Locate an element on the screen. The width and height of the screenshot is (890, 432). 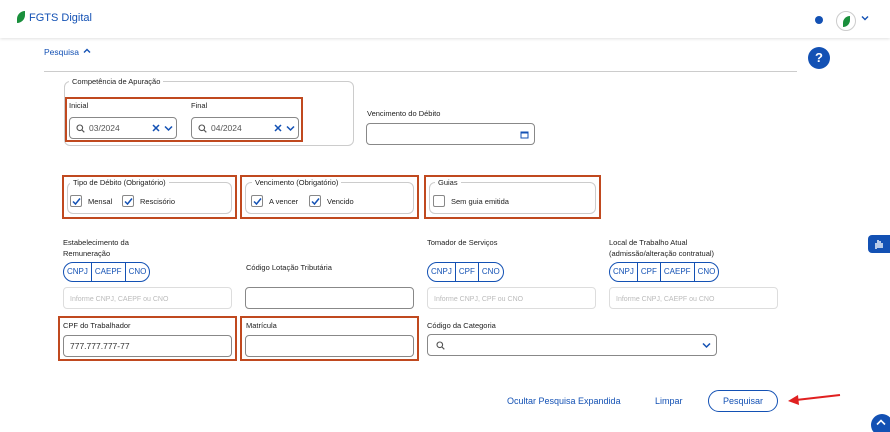
lotacao-label: Código Lotação Tributária is located at coordinates (289, 267).